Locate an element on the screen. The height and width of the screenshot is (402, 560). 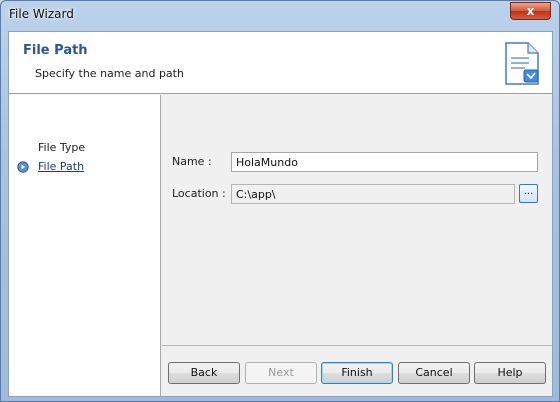
nav-item-file-type: File Type is located at coordinates (61, 147).